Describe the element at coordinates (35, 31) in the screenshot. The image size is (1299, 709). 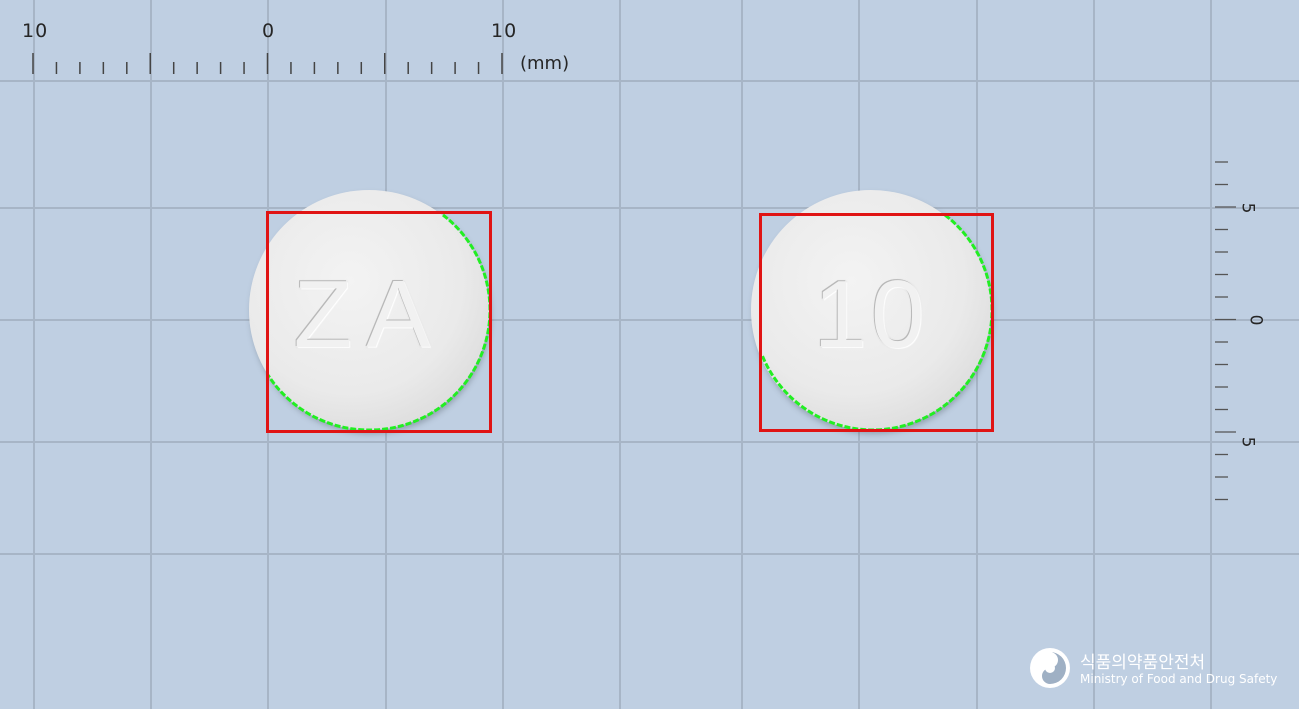
I see `ruler-top-label-left: 10` at that location.